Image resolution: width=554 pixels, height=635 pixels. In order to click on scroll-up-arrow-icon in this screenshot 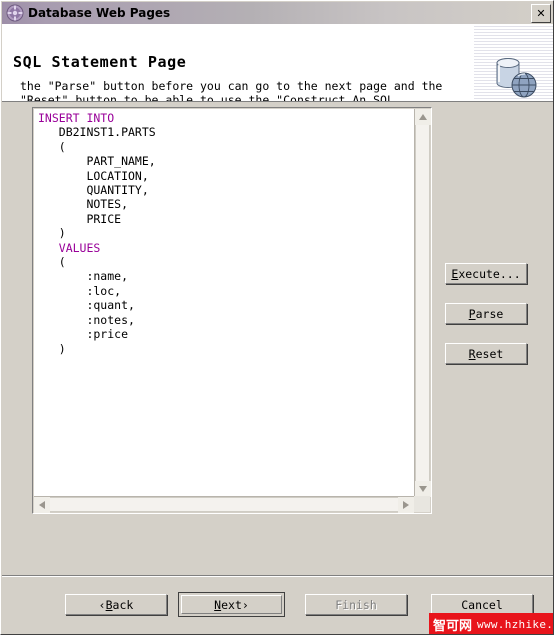, I will do `click(423, 117)`.